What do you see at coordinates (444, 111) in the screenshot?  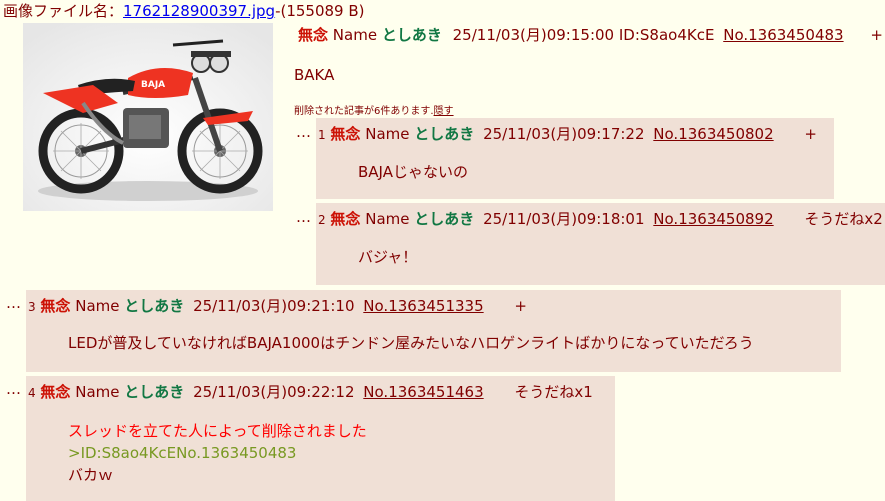 I see `hide-link: 隠す` at bounding box center [444, 111].